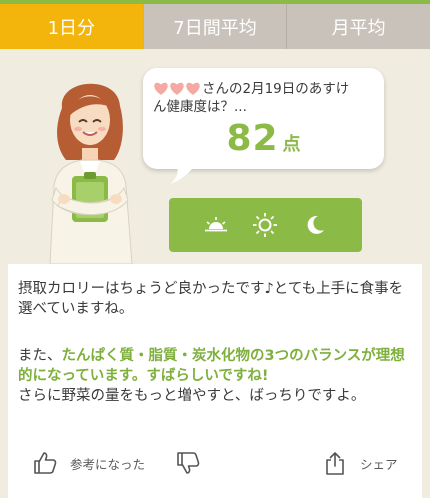 The width and height of the screenshot is (430, 498). I want to click on period-tabs: 1日分 7日間平均 月平均, so click(215, 26).